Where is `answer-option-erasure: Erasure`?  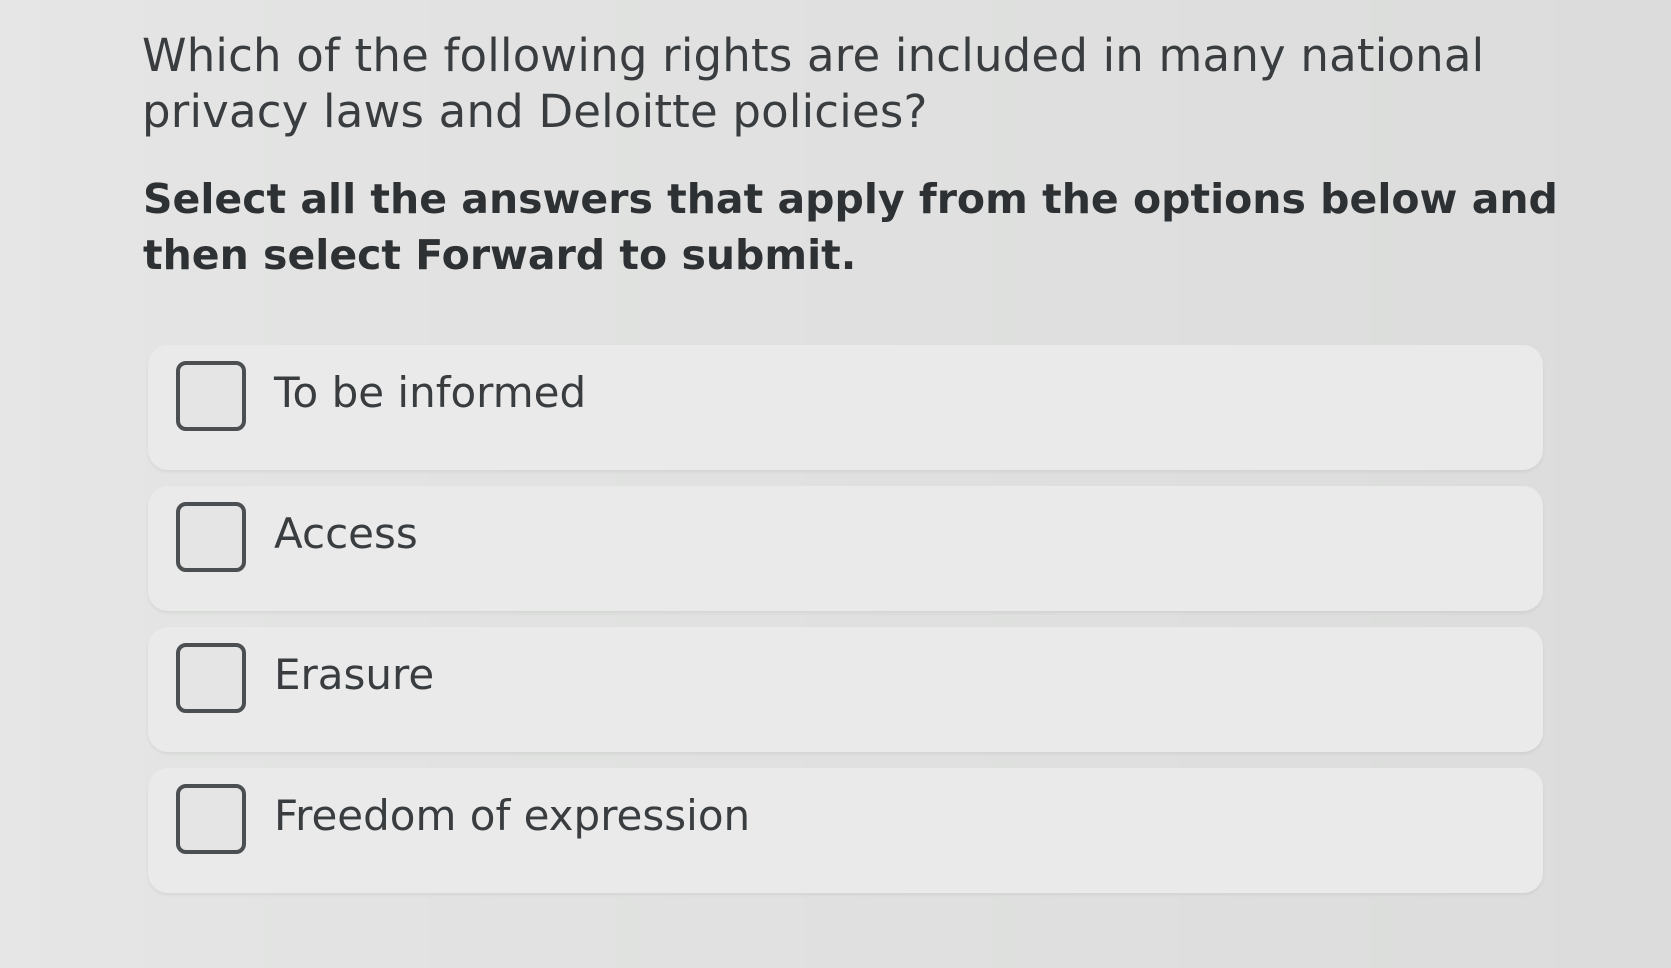 answer-option-erasure: Erasure is located at coordinates (845, 689).